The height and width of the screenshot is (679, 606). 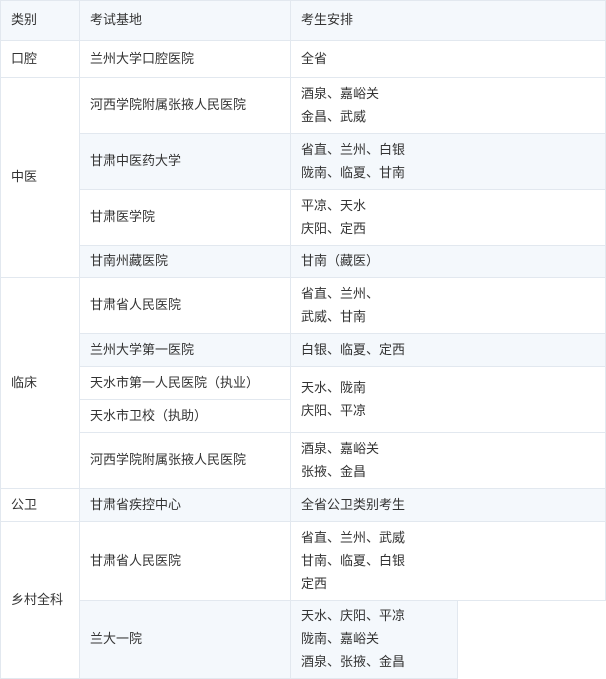 What do you see at coordinates (448, 217) in the screenshot?
I see `arrangement-cell: 平凉、天水 庆阳、定西` at bounding box center [448, 217].